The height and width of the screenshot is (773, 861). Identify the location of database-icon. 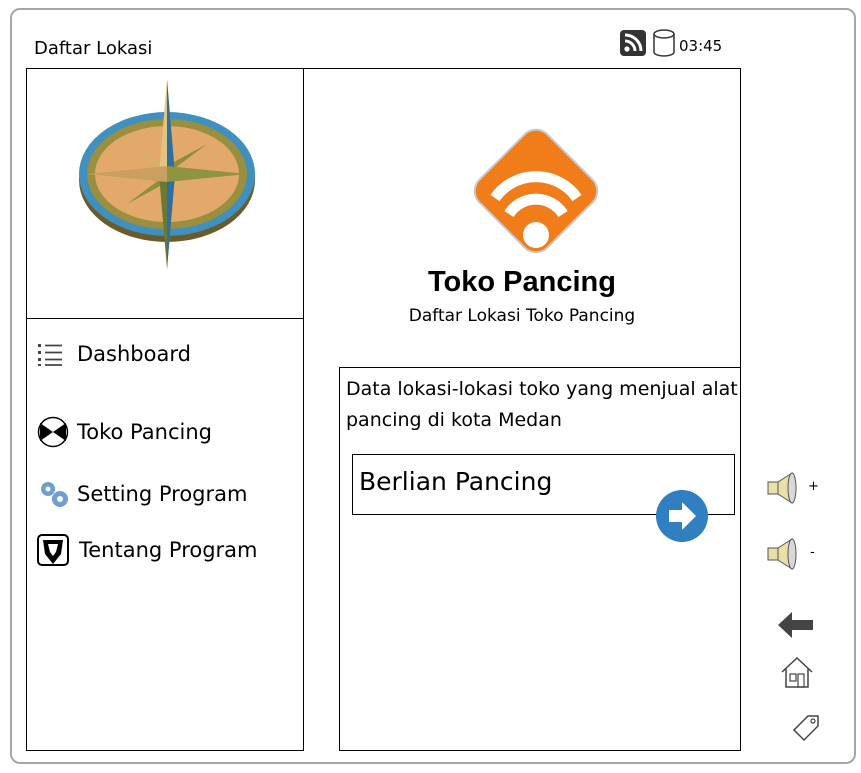
(664, 43).